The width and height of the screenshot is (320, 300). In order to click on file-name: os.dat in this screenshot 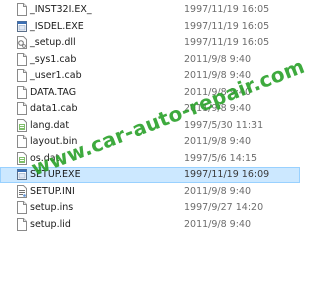, I will do `click(45, 158)`.